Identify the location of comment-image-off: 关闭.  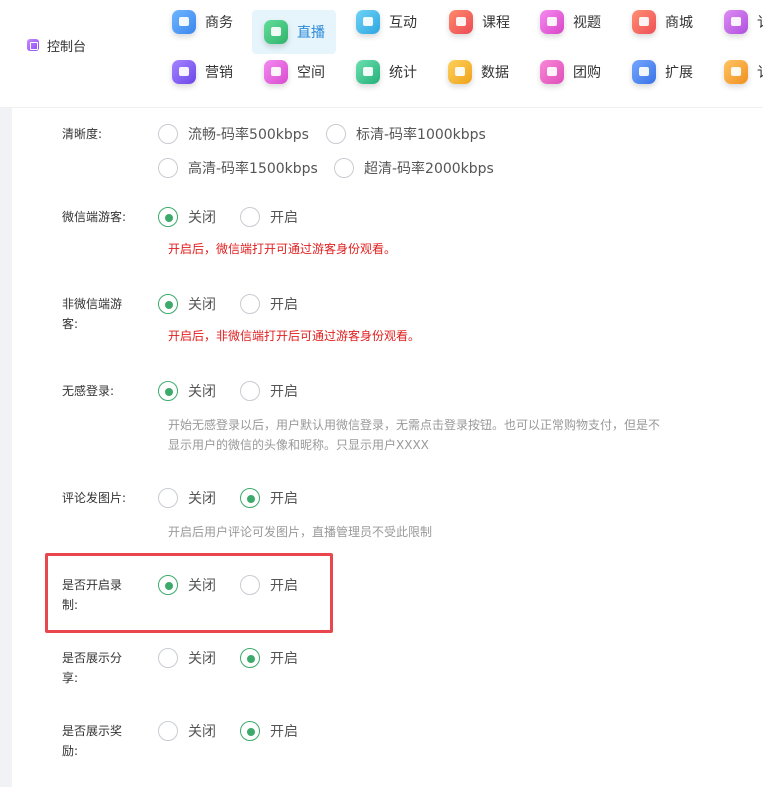
(187, 498).